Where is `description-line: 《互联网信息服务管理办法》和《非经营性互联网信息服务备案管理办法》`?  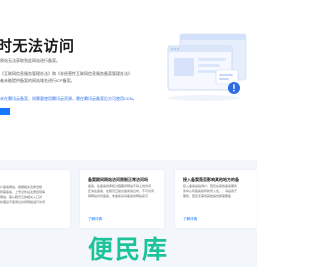
description-line: 《互联网信息服务管理办法》和《非经营性互联网信息服务备案管理办法》 is located at coordinates (66, 73).